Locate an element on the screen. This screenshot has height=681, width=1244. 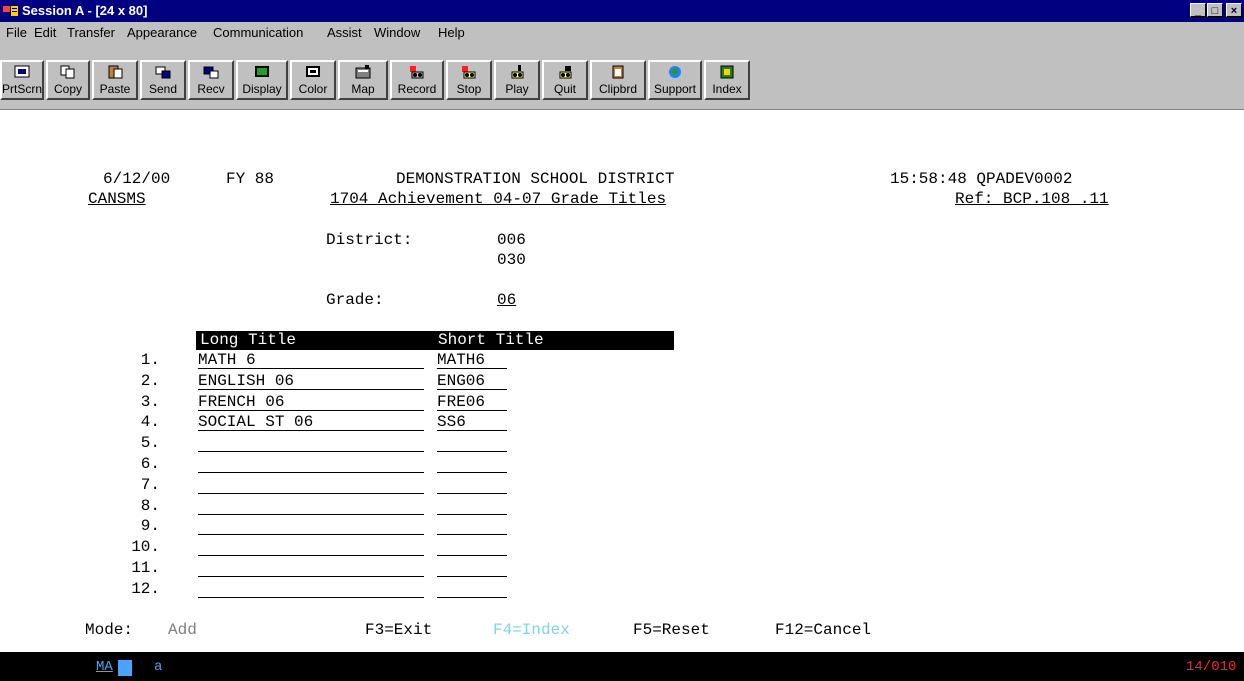
short-title-header: Short Title is located at coordinates (491, 340).